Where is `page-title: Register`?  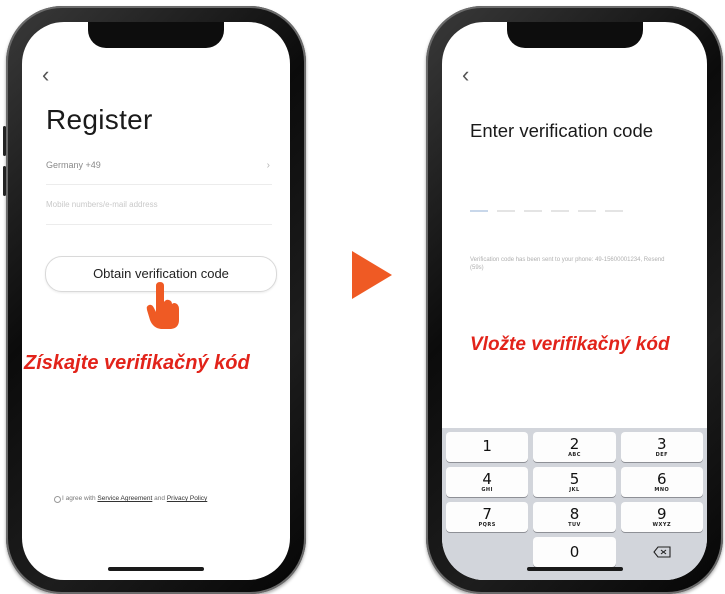
page-title: Register is located at coordinates (99, 119).